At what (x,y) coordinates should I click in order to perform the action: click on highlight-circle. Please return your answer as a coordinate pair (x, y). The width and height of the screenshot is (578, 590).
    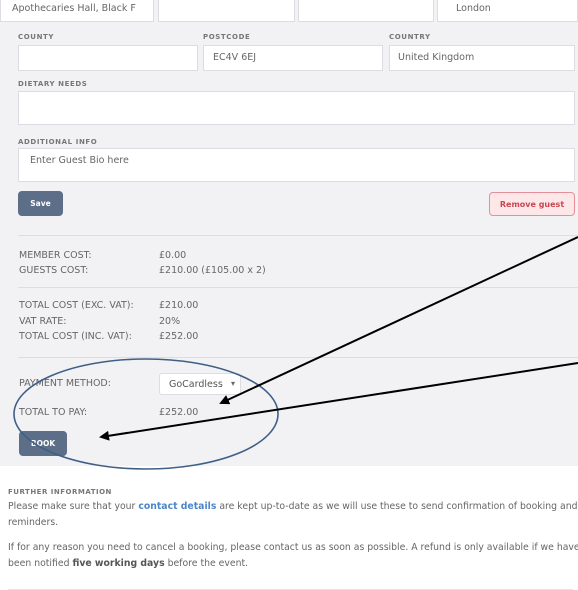
    Looking at the image, I should click on (146, 414).